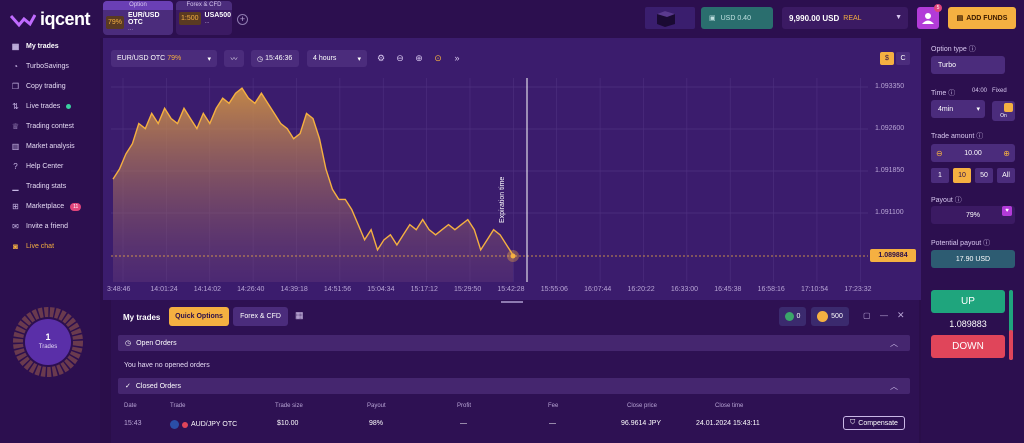 Image resolution: width=1024 pixels, height=443 pixels. What do you see at coordinates (1011, 345) in the screenshot?
I see `sentiment-down-fill` at bounding box center [1011, 345].